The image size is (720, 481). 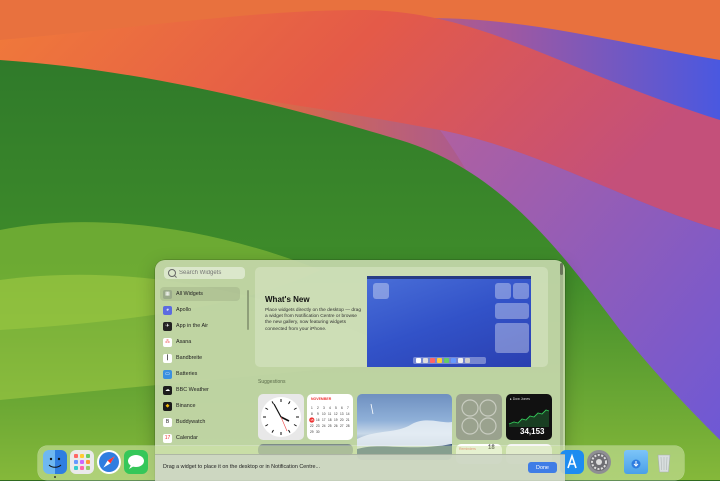 What do you see at coordinates (336, 414) in the screenshot?
I see `svg-text: 12` at bounding box center [336, 414].